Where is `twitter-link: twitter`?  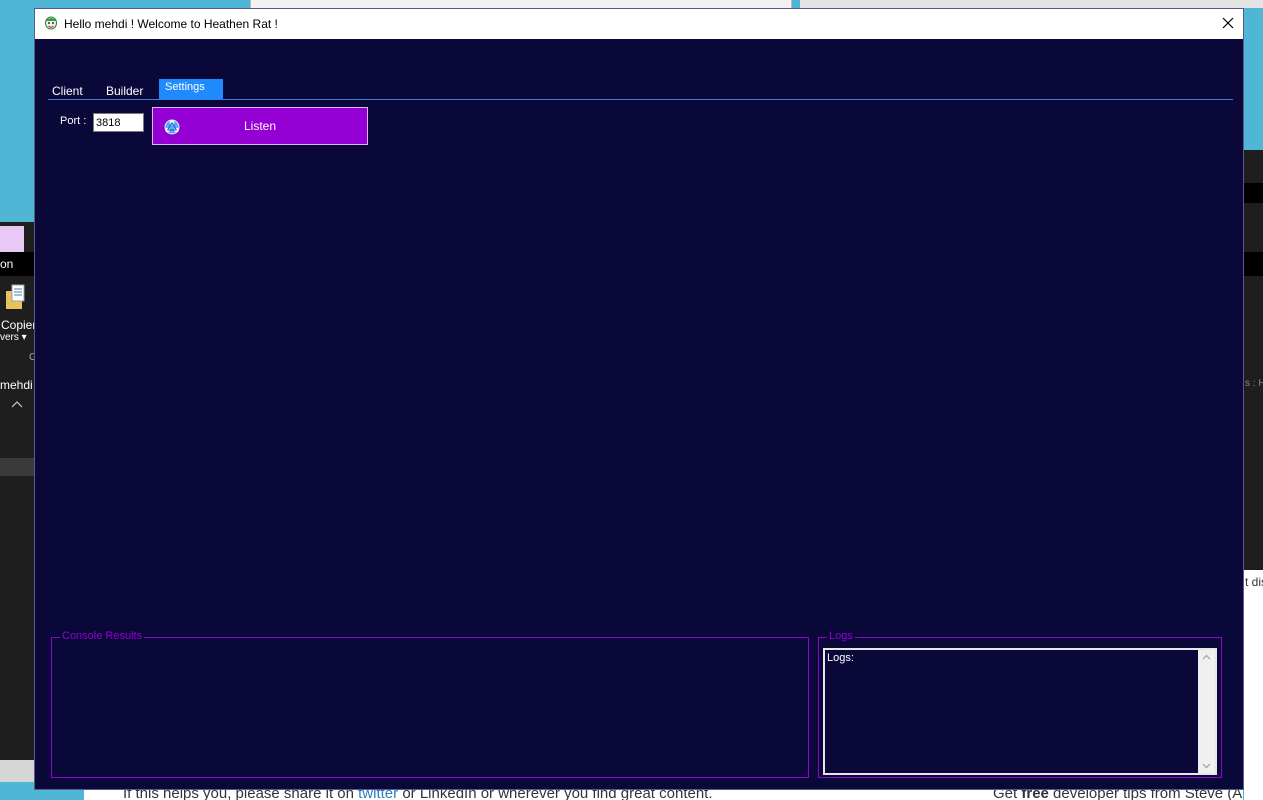 twitter-link: twitter is located at coordinates (378, 795).